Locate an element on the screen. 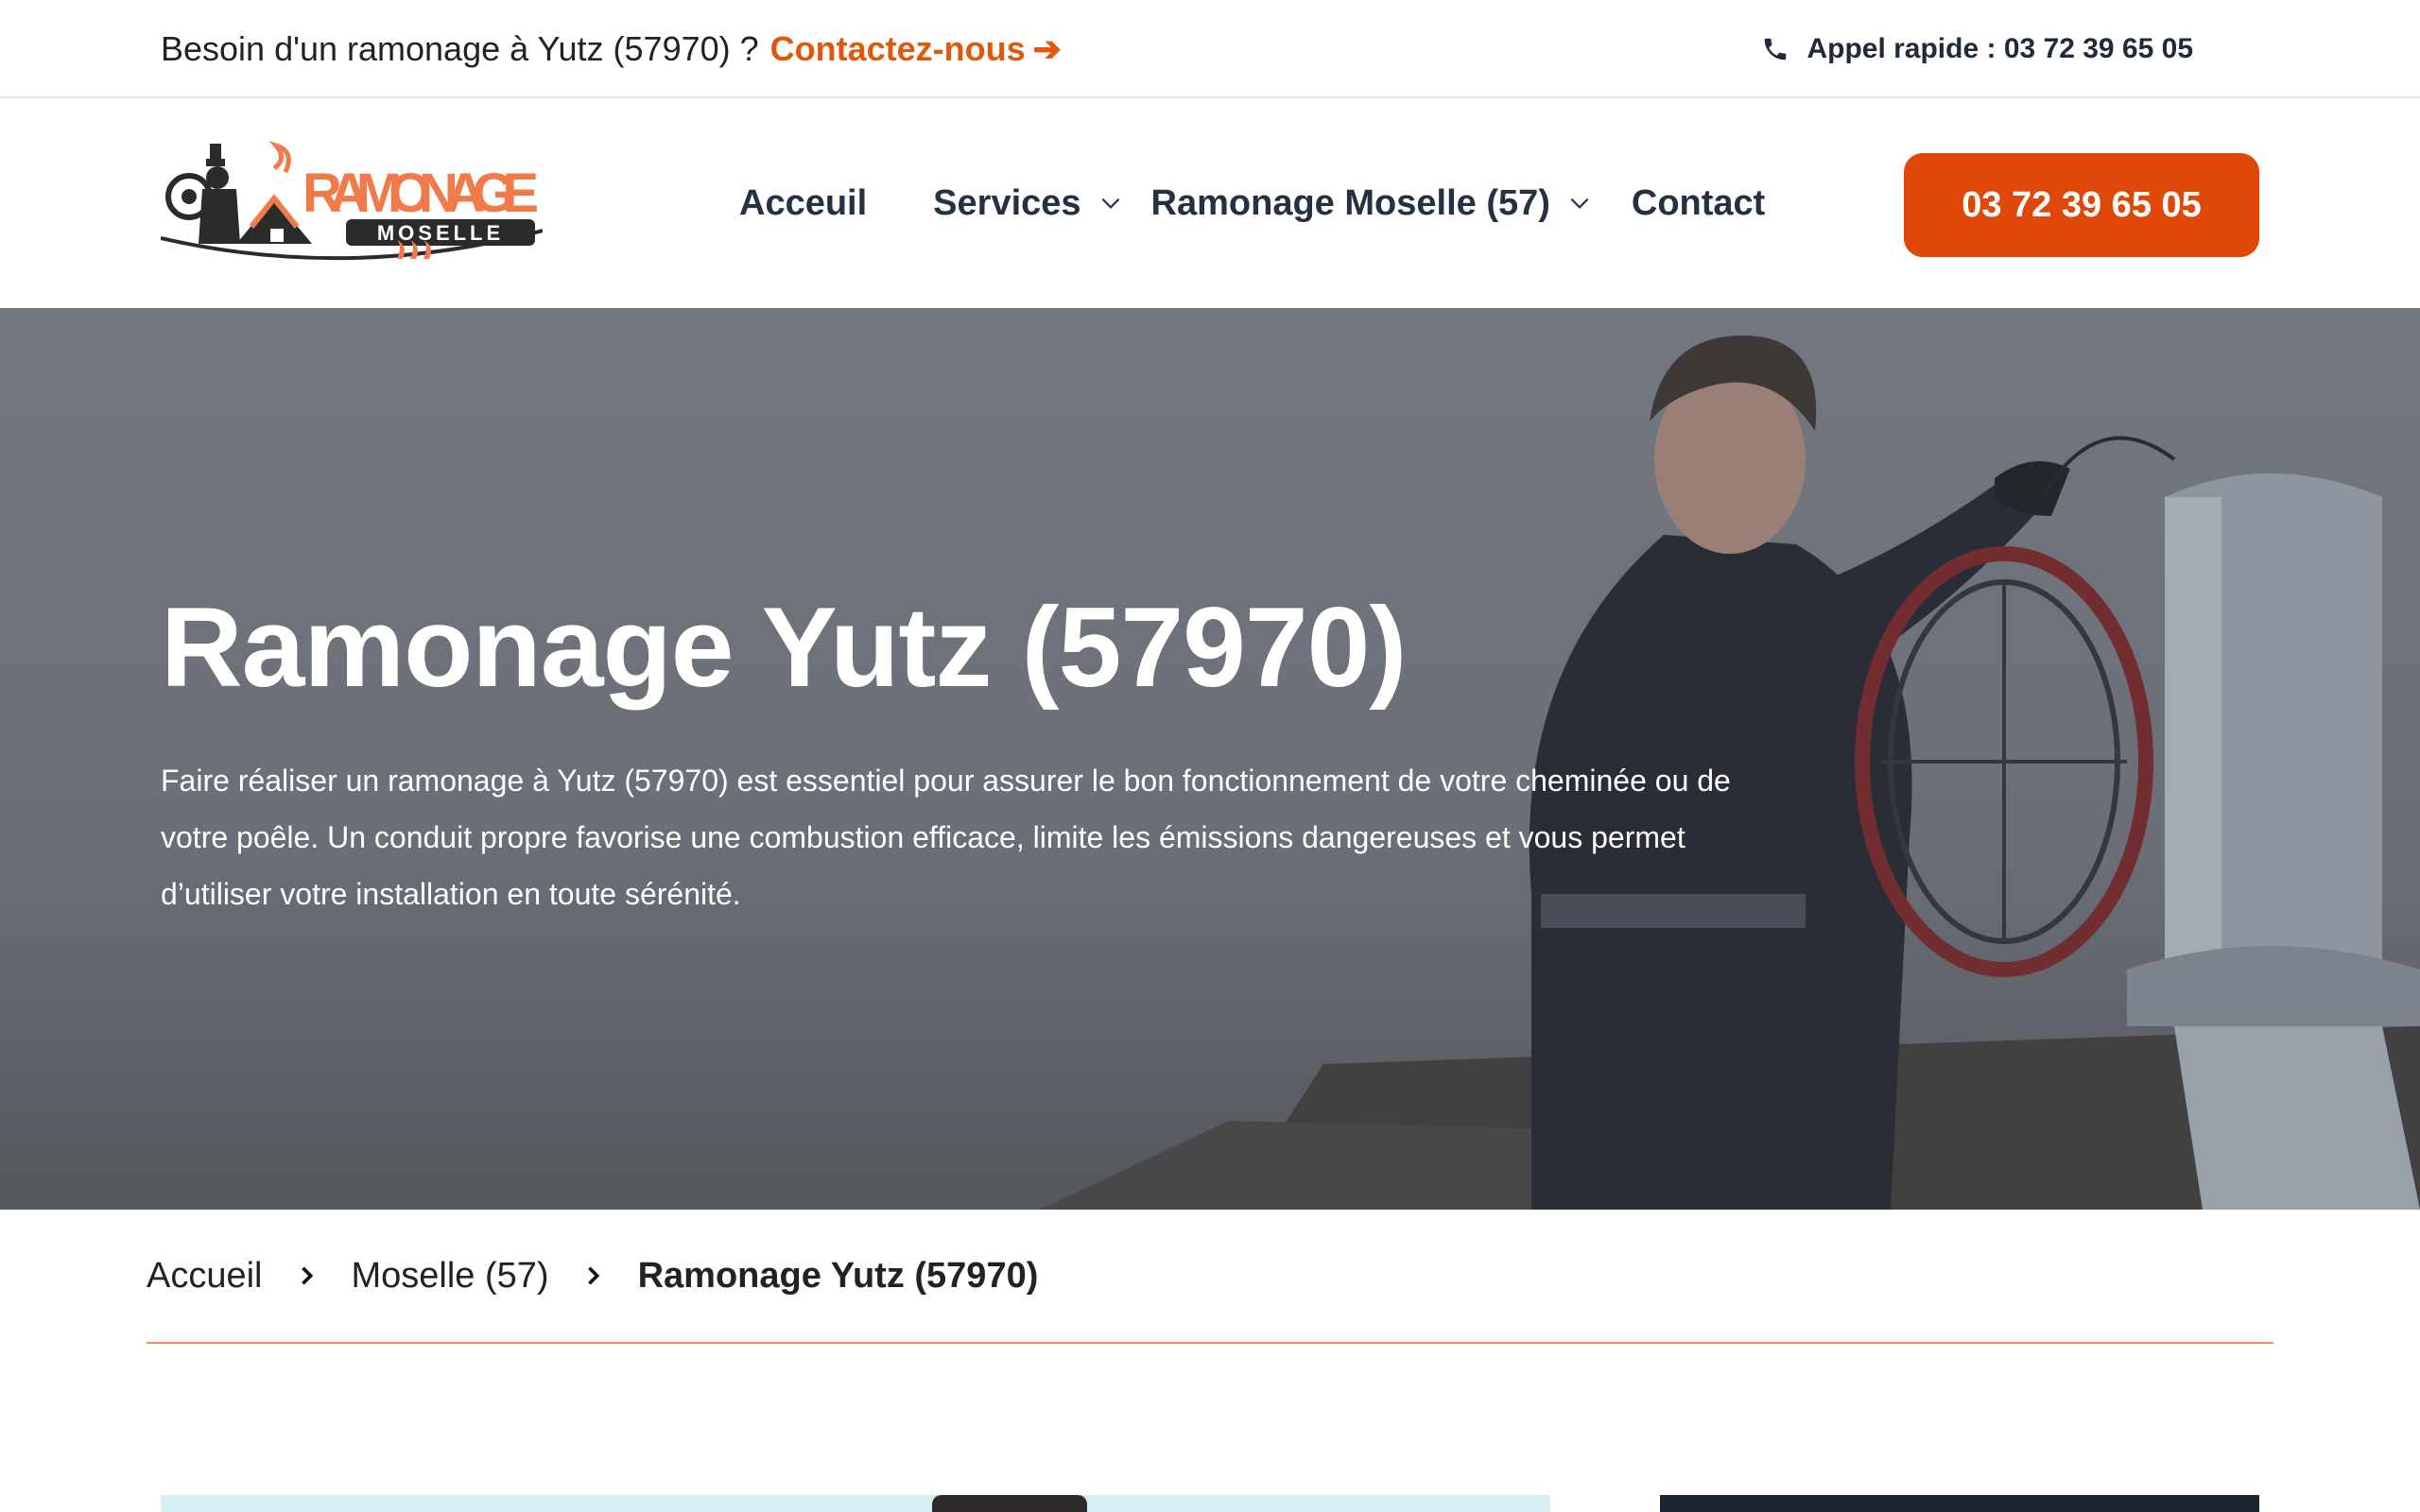 The image size is (2420, 1512). ramonage-moselle-logo: RAMONAGE MOSELLE is located at coordinates (352, 203).